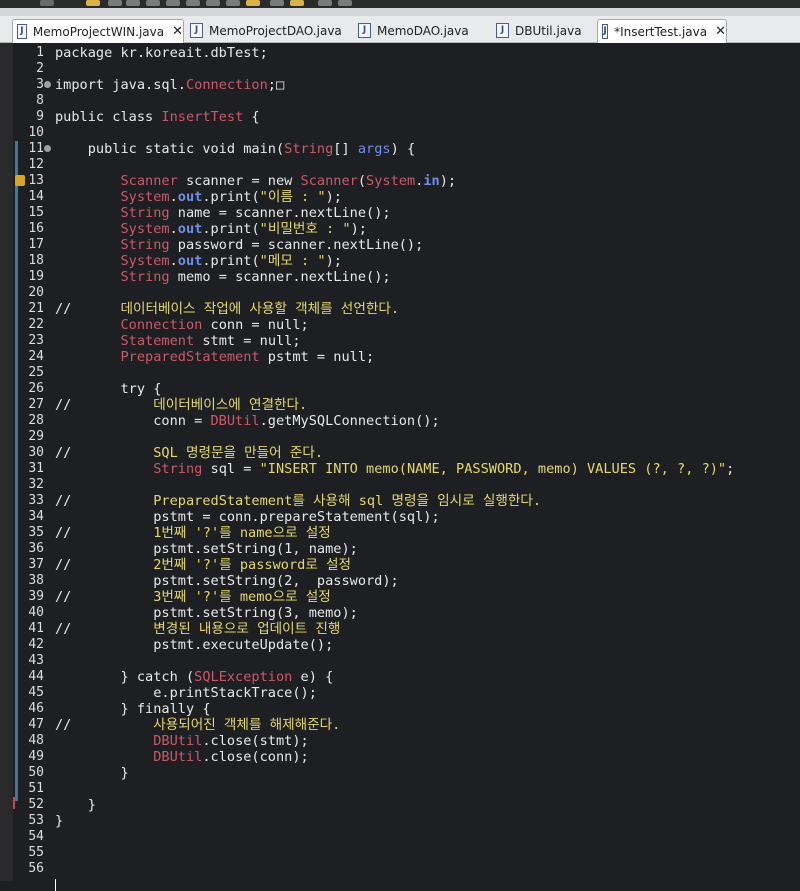  Describe the element at coordinates (36, 196) in the screenshot. I see `line-number: 14` at that location.